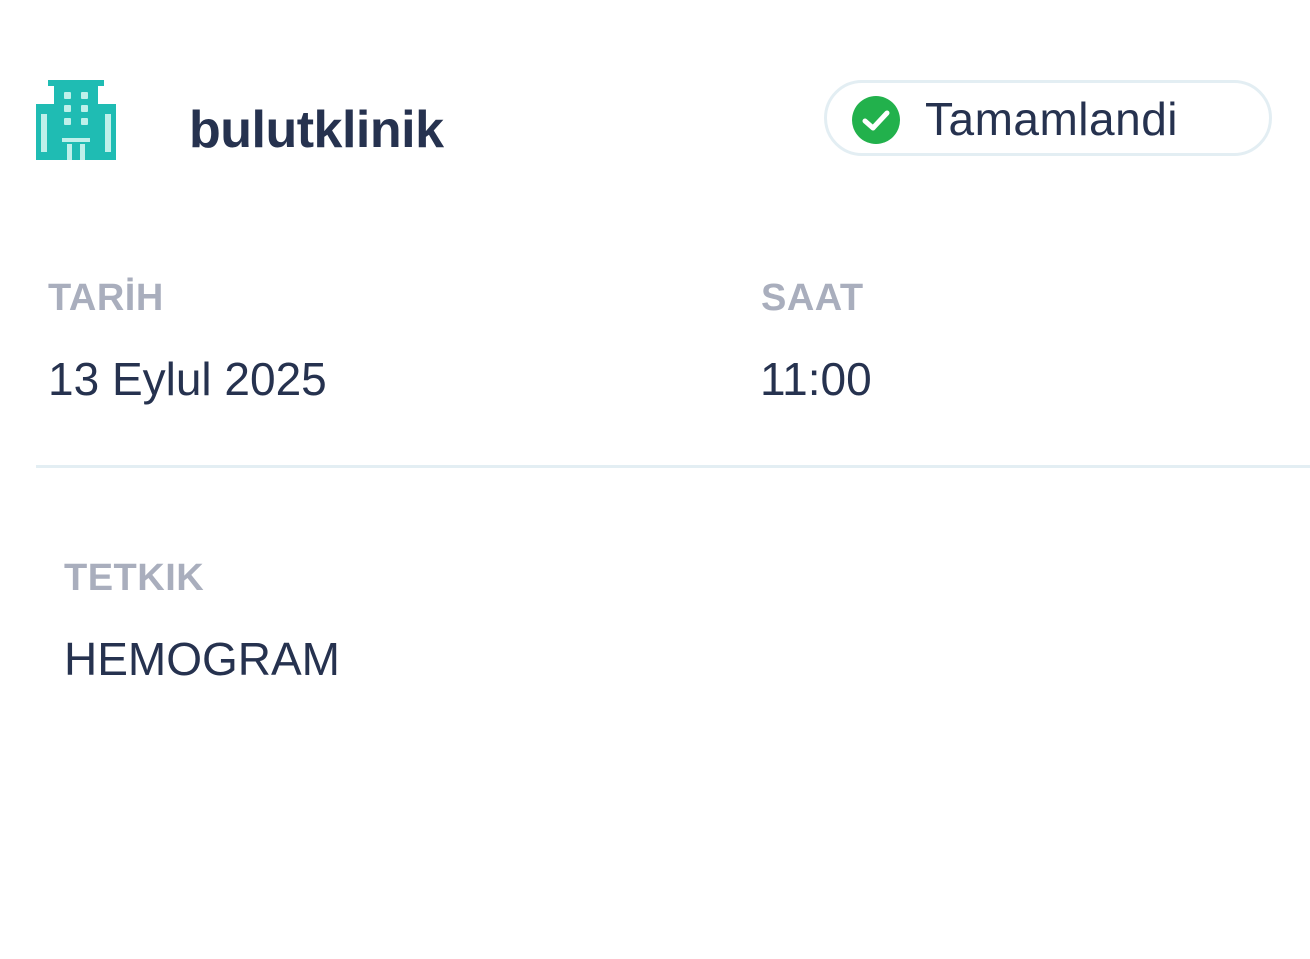 Image resolution: width=1310 pixels, height=959 pixels. I want to click on hospital-building-icon, so click(76, 120).